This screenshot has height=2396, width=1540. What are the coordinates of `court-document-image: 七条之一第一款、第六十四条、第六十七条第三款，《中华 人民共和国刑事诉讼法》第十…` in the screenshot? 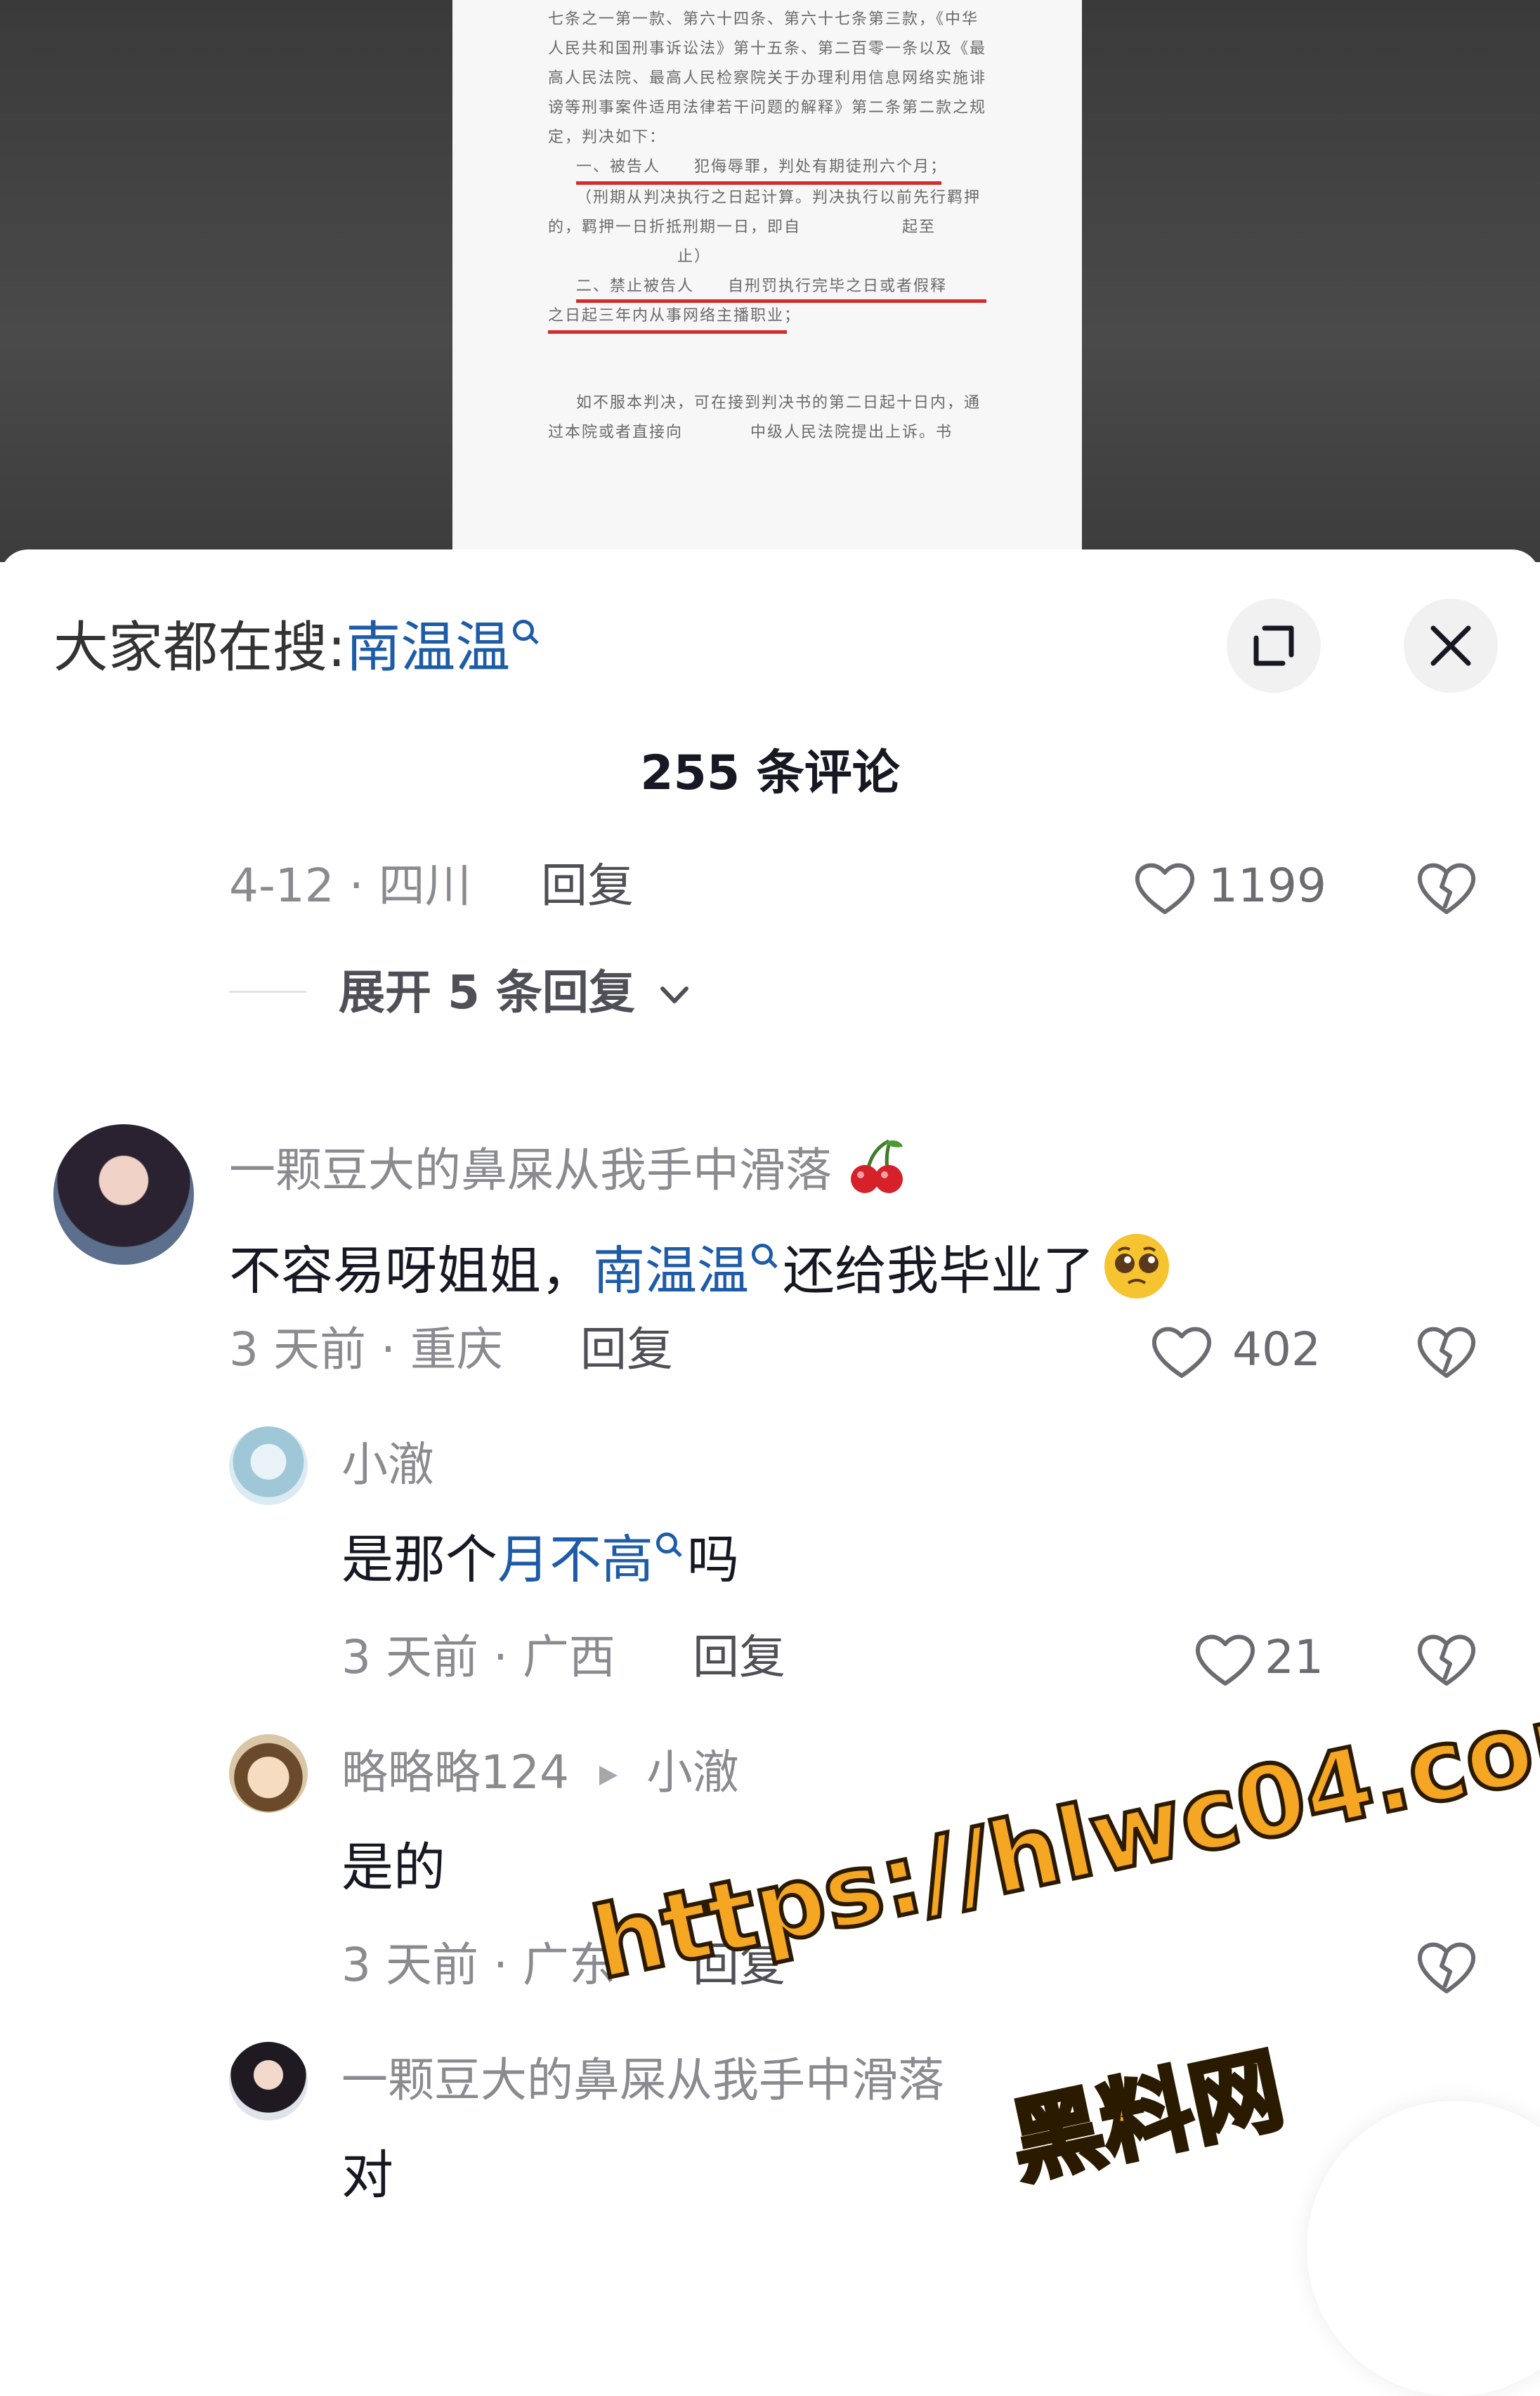 It's located at (767, 281).